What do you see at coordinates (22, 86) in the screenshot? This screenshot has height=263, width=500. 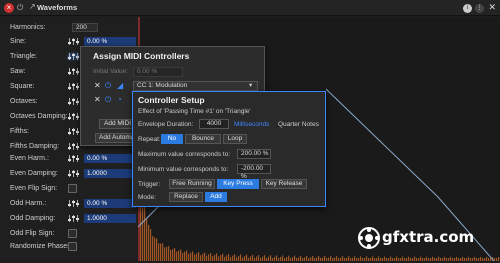 I see `param-label: Square:` at bounding box center [22, 86].